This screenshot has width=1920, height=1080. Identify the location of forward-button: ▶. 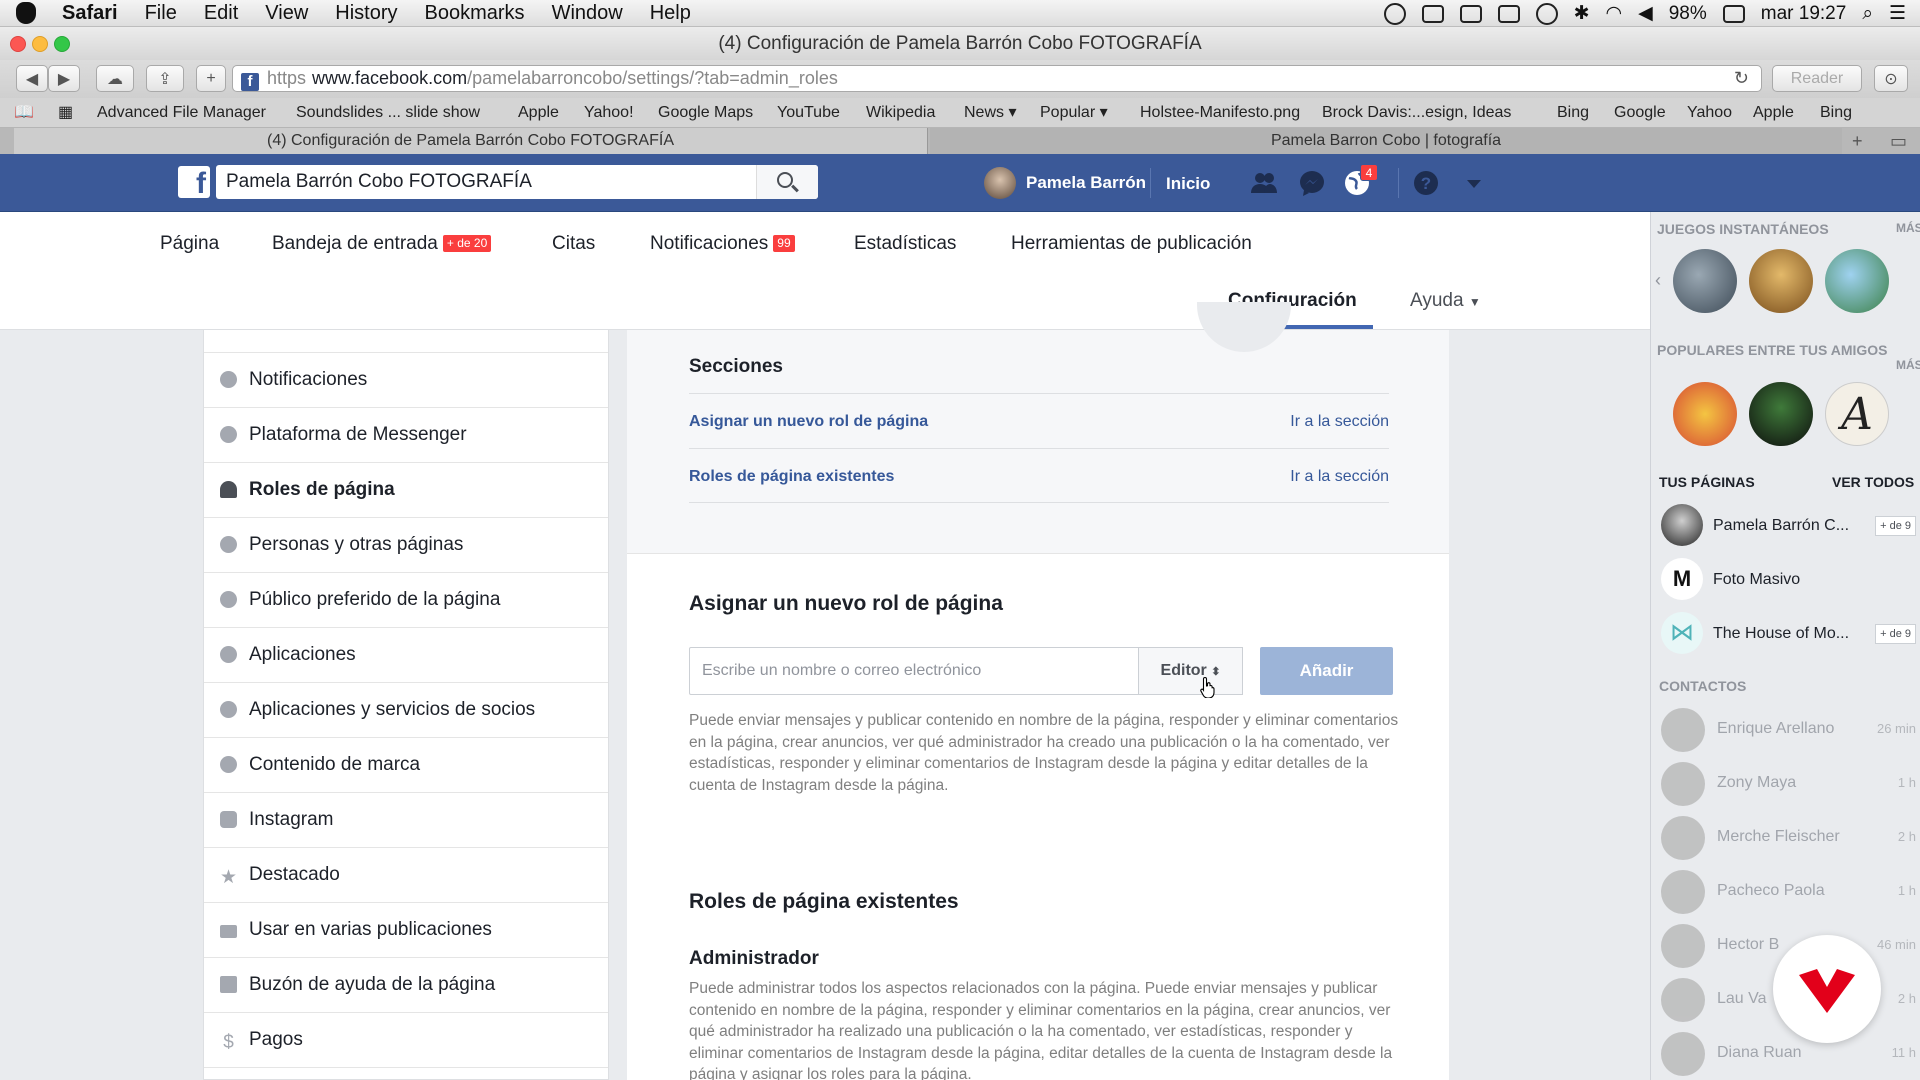
(64, 78).